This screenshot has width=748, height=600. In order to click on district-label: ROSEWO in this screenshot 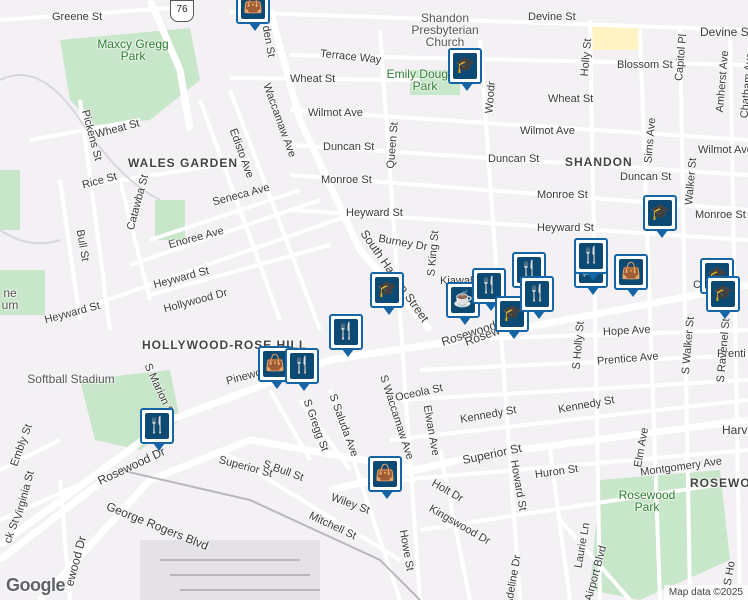, I will do `click(719, 483)`.